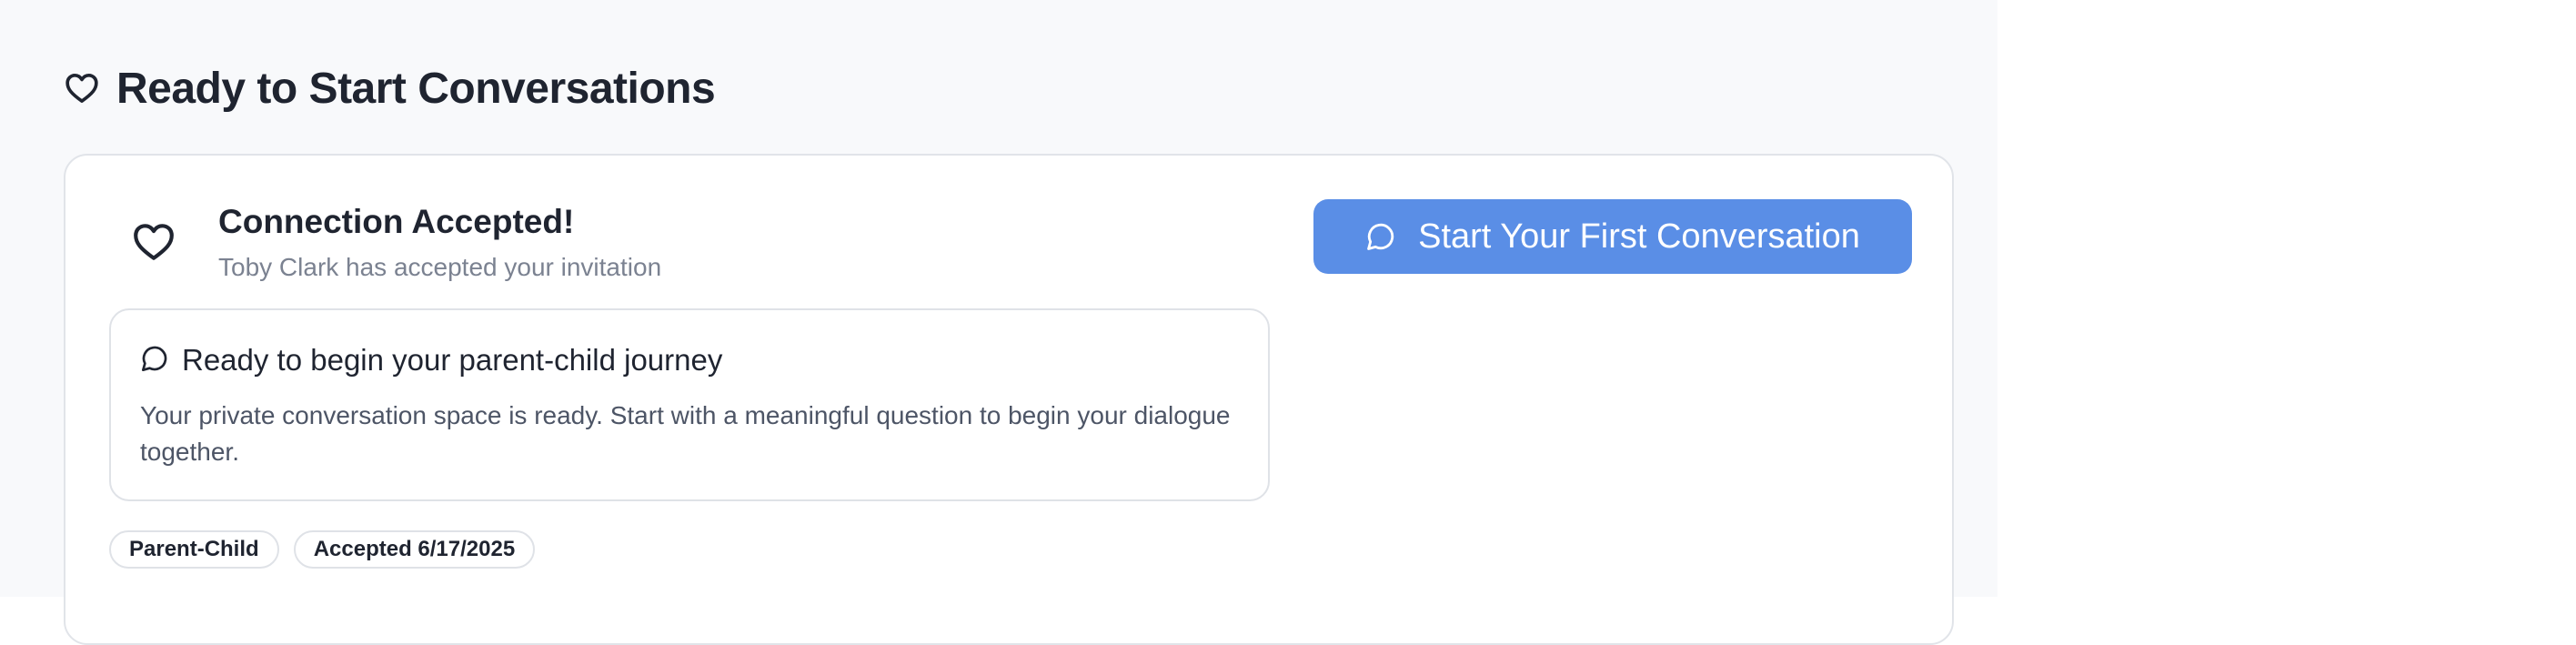 The image size is (2576, 645). Describe the element at coordinates (1639, 236) in the screenshot. I see `start-button-label: Start Your First Conversation` at that location.